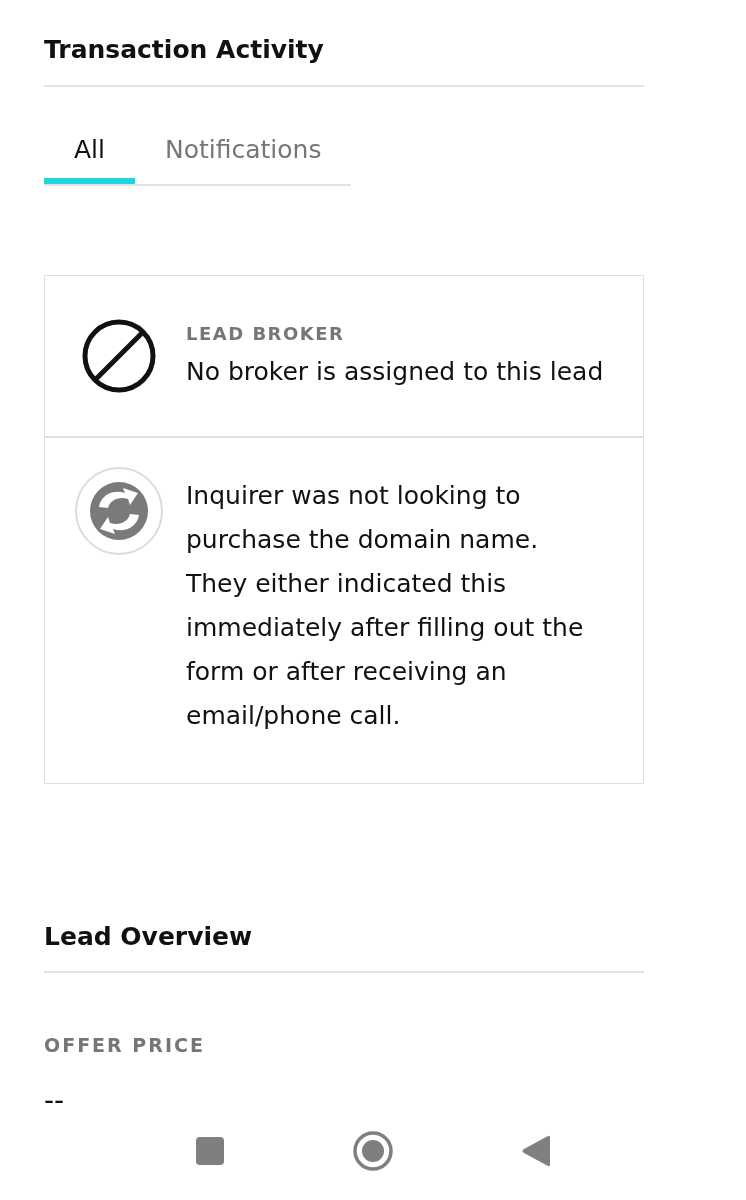 Image resolution: width=746 pixels, height=1200 pixels. I want to click on field-label: OFFER PRICE, so click(124, 1045).